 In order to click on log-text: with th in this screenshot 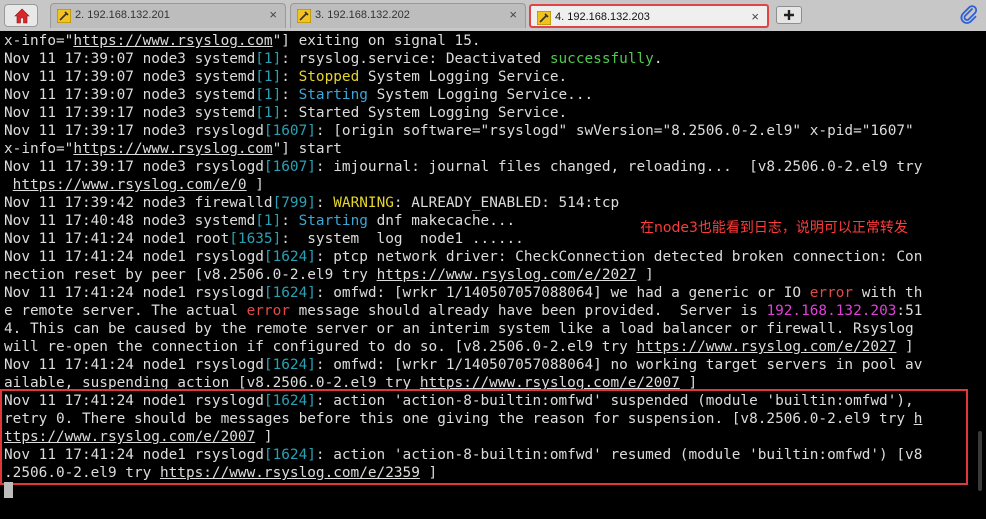, I will do `click(888, 293)`.